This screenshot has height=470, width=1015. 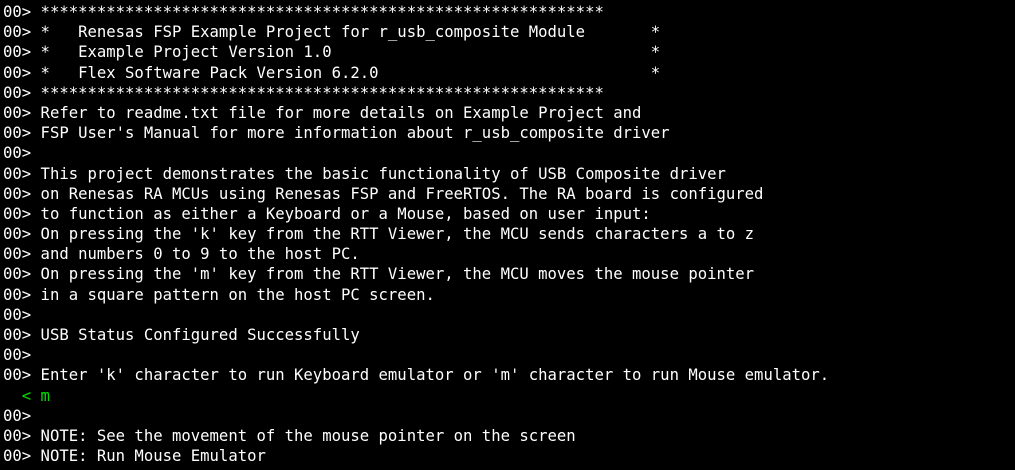 I want to click on terminal-line: 00> NOTE: Run Mouse Emulator, so click(x=134, y=456).